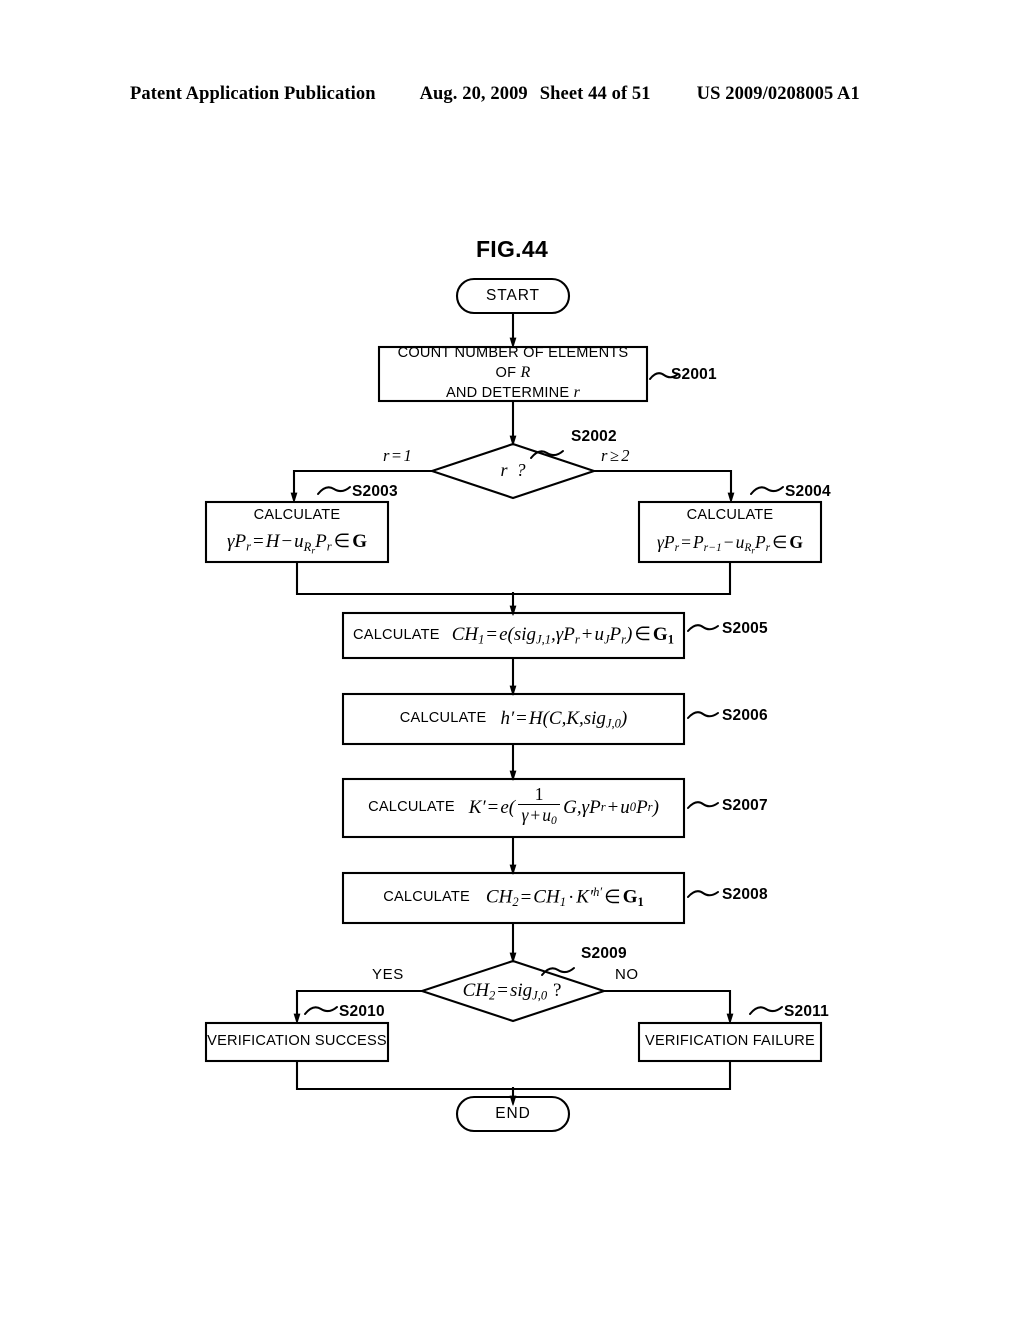 This screenshot has height=1320, width=1024. I want to click on leader-s2007, so click(703, 805).